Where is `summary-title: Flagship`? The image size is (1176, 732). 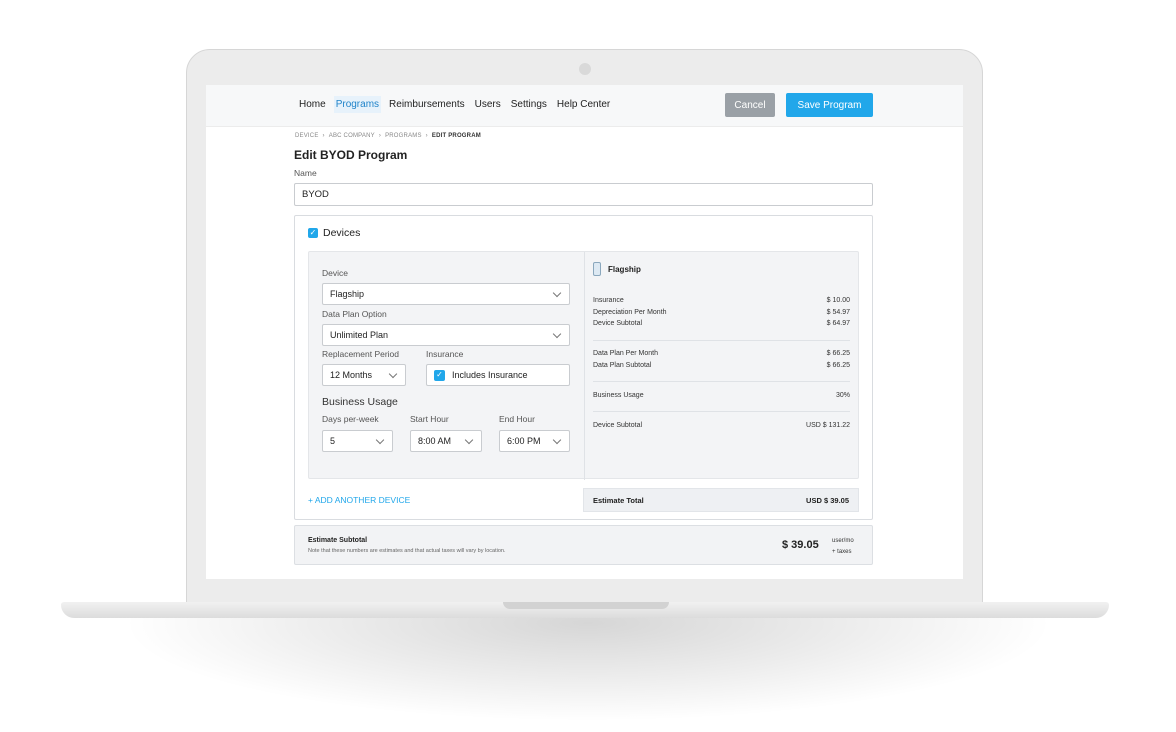
summary-title: Flagship is located at coordinates (624, 269).